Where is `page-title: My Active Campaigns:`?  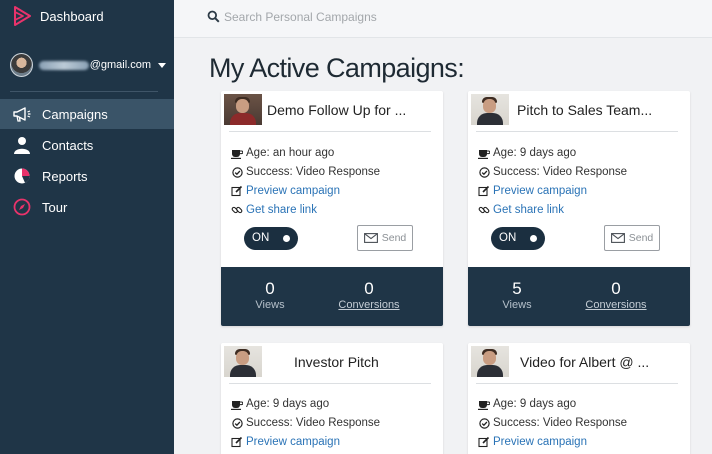 page-title: My Active Campaigns: is located at coordinates (337, 68).